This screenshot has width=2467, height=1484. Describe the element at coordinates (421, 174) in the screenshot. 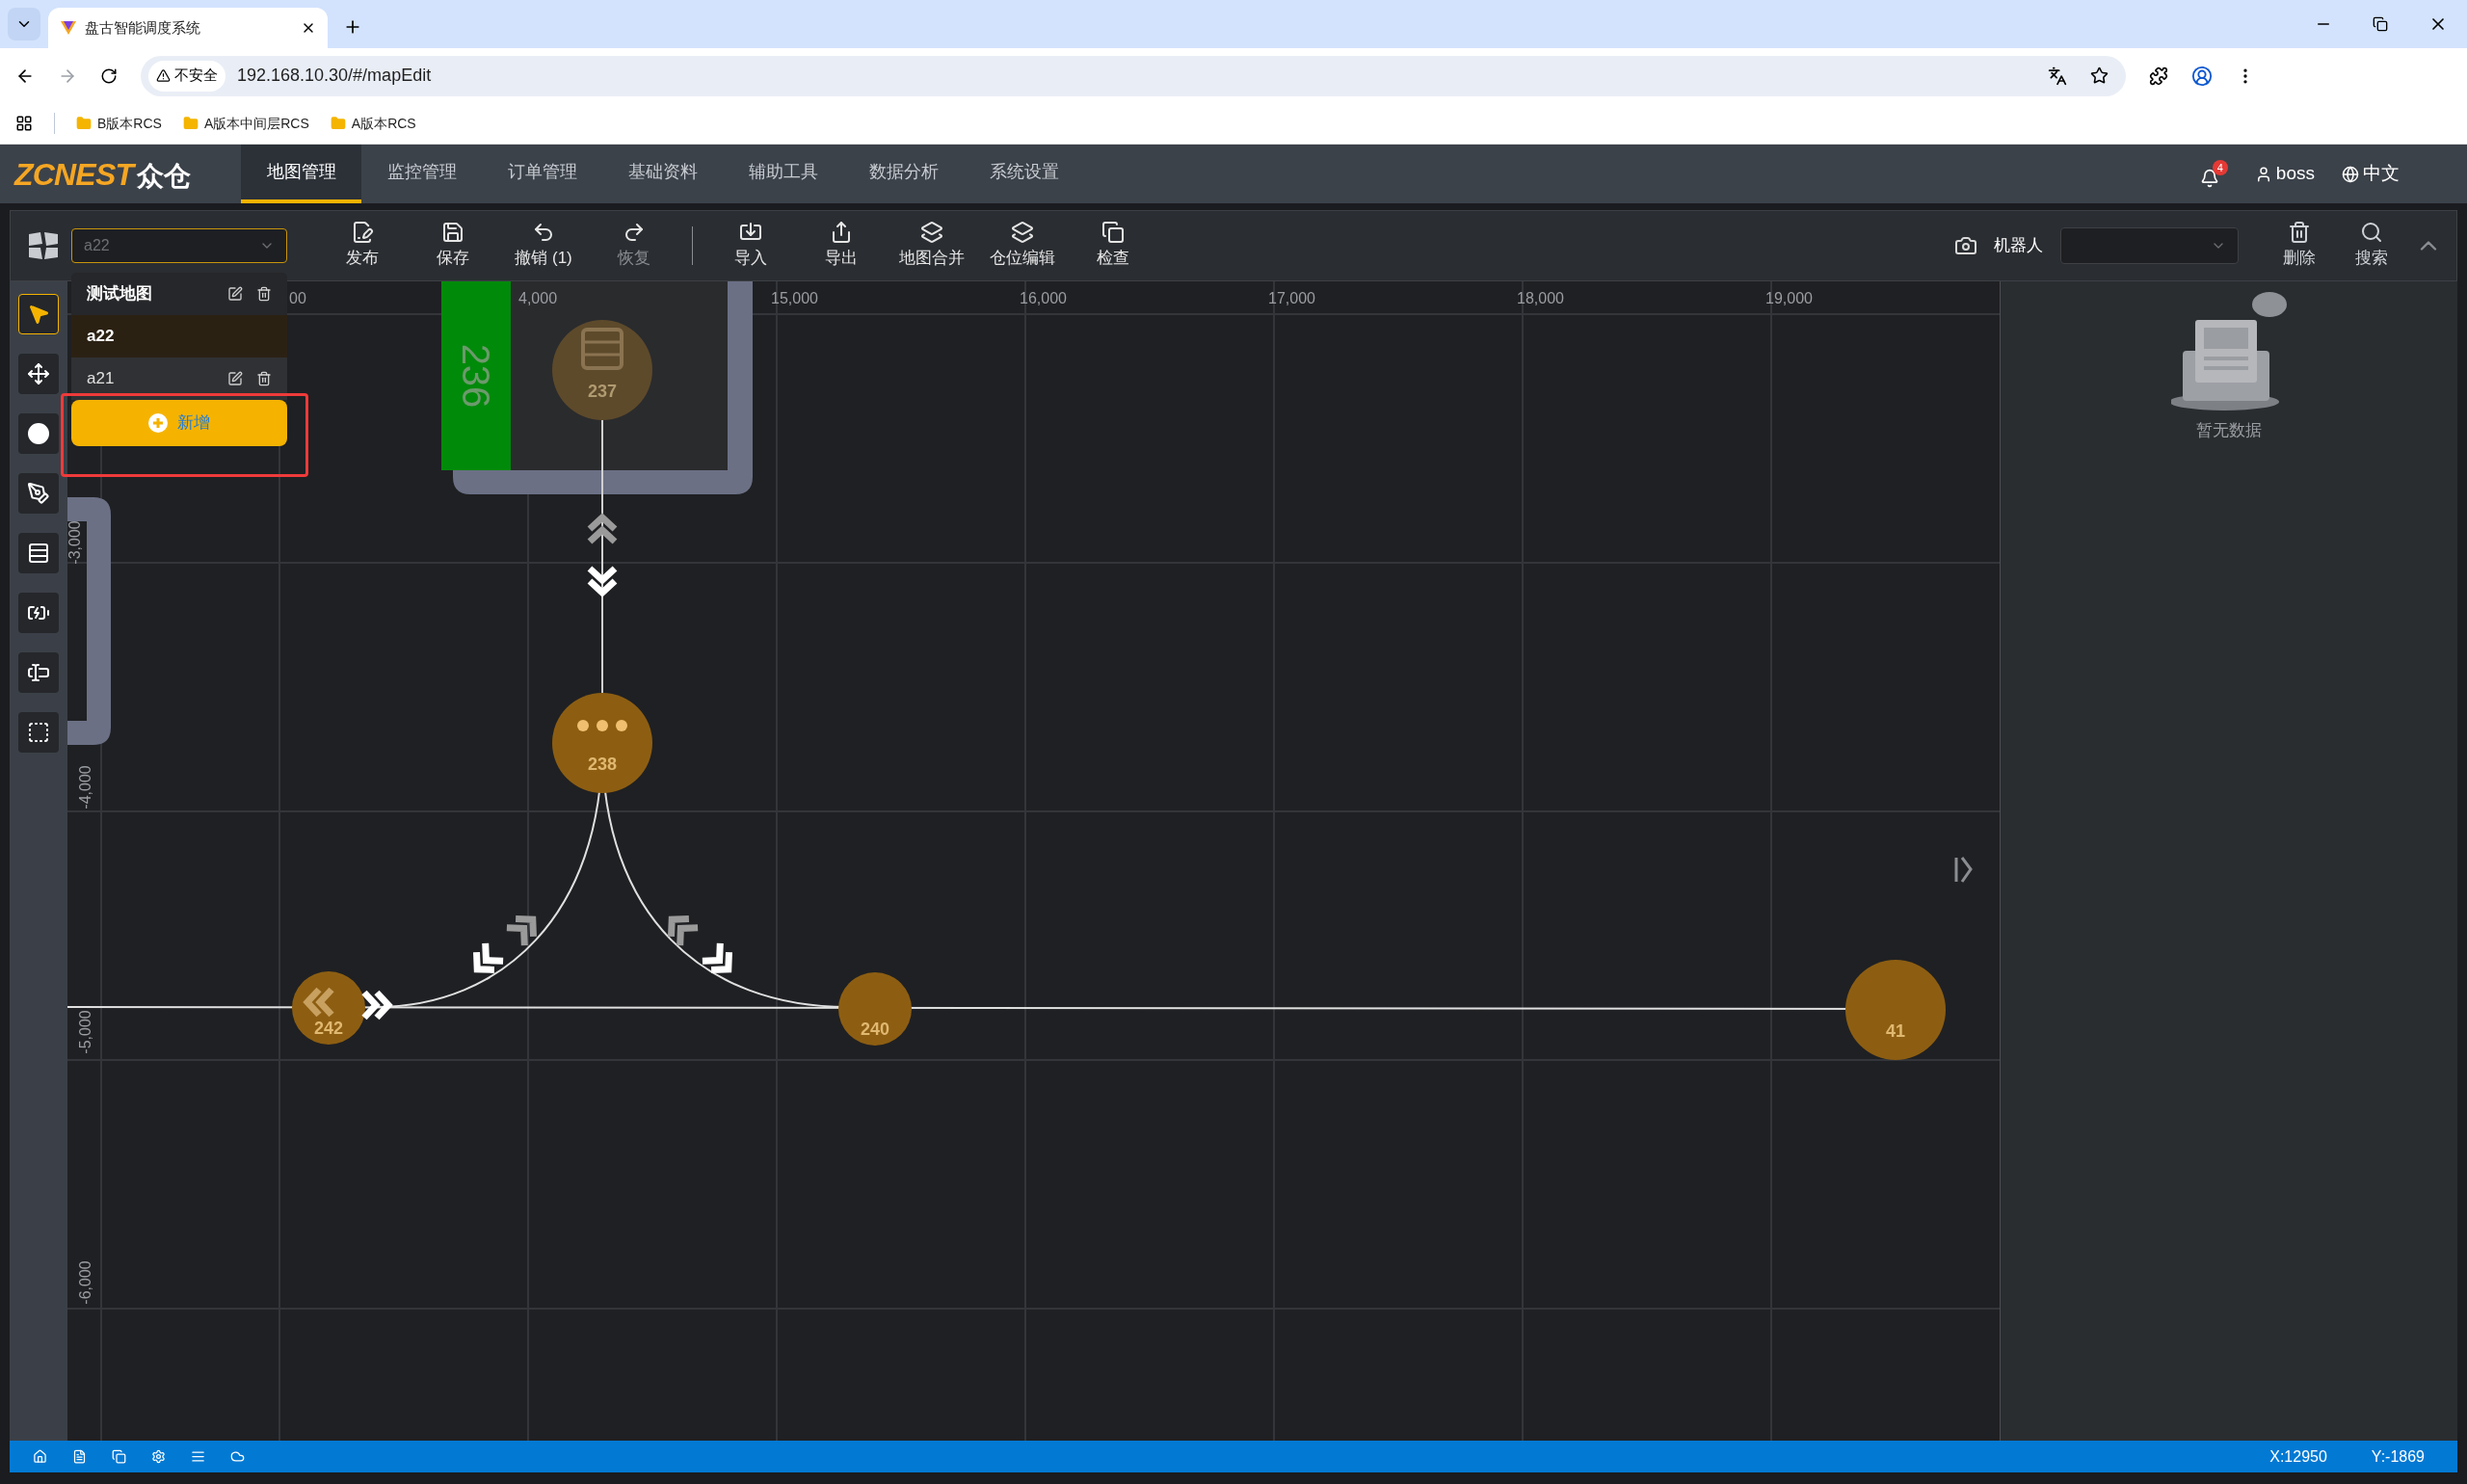

I see `nav-tab: 监控管理` at that location.